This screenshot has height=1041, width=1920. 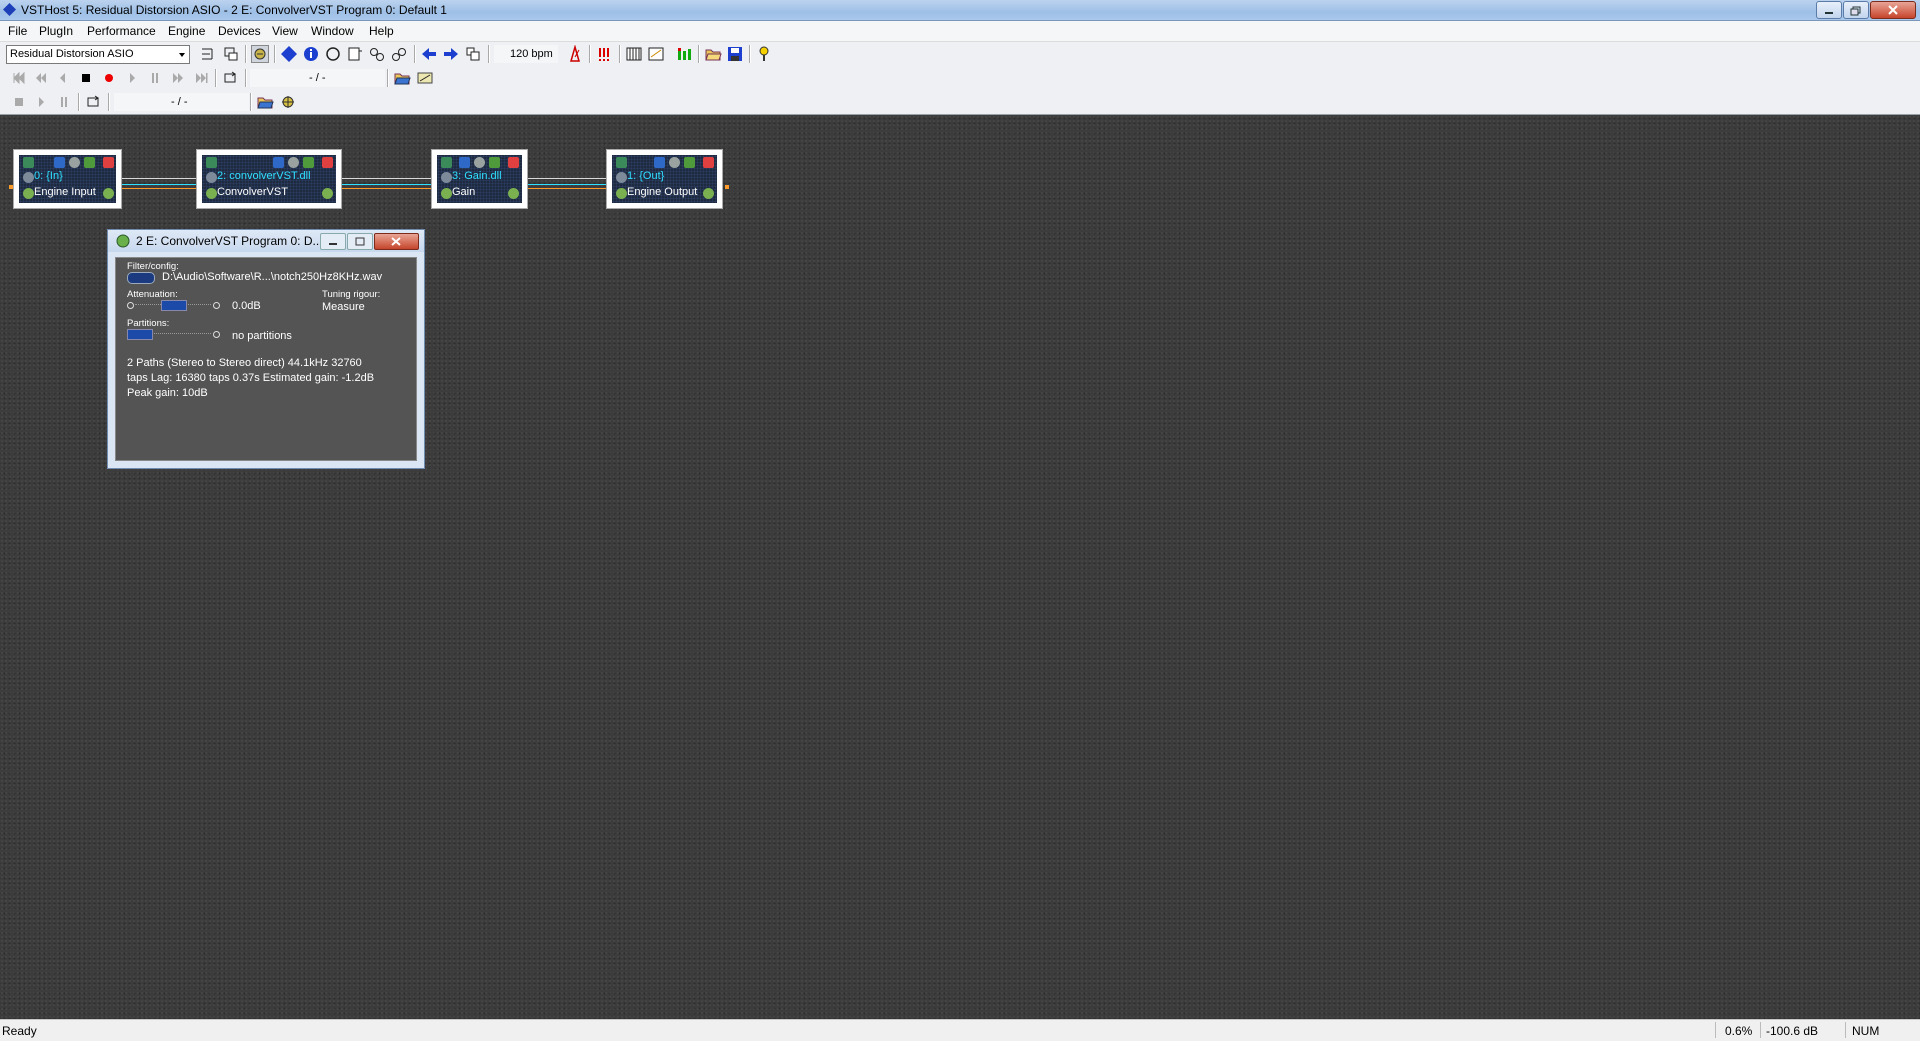 I want to click on recorder-play-button, so click(x=41, y=102).